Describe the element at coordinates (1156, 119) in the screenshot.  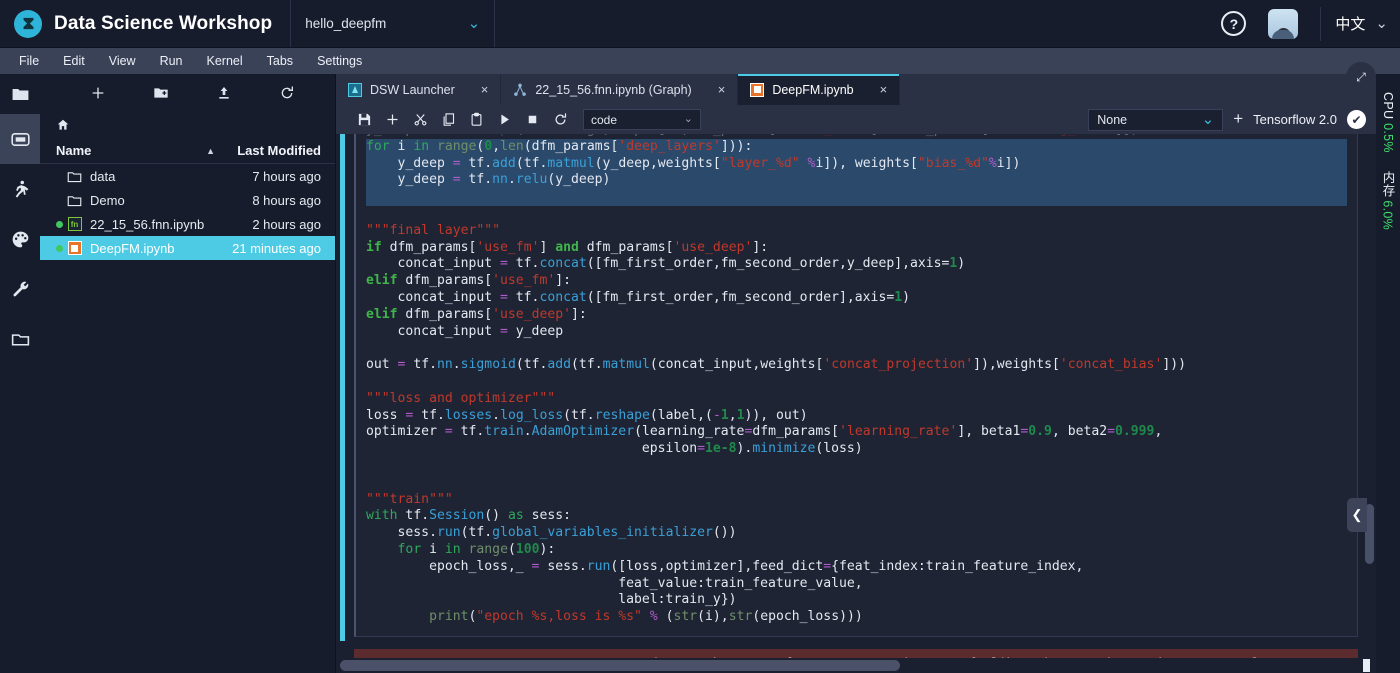
I see `kernel-selector: None ⌄` at that location.